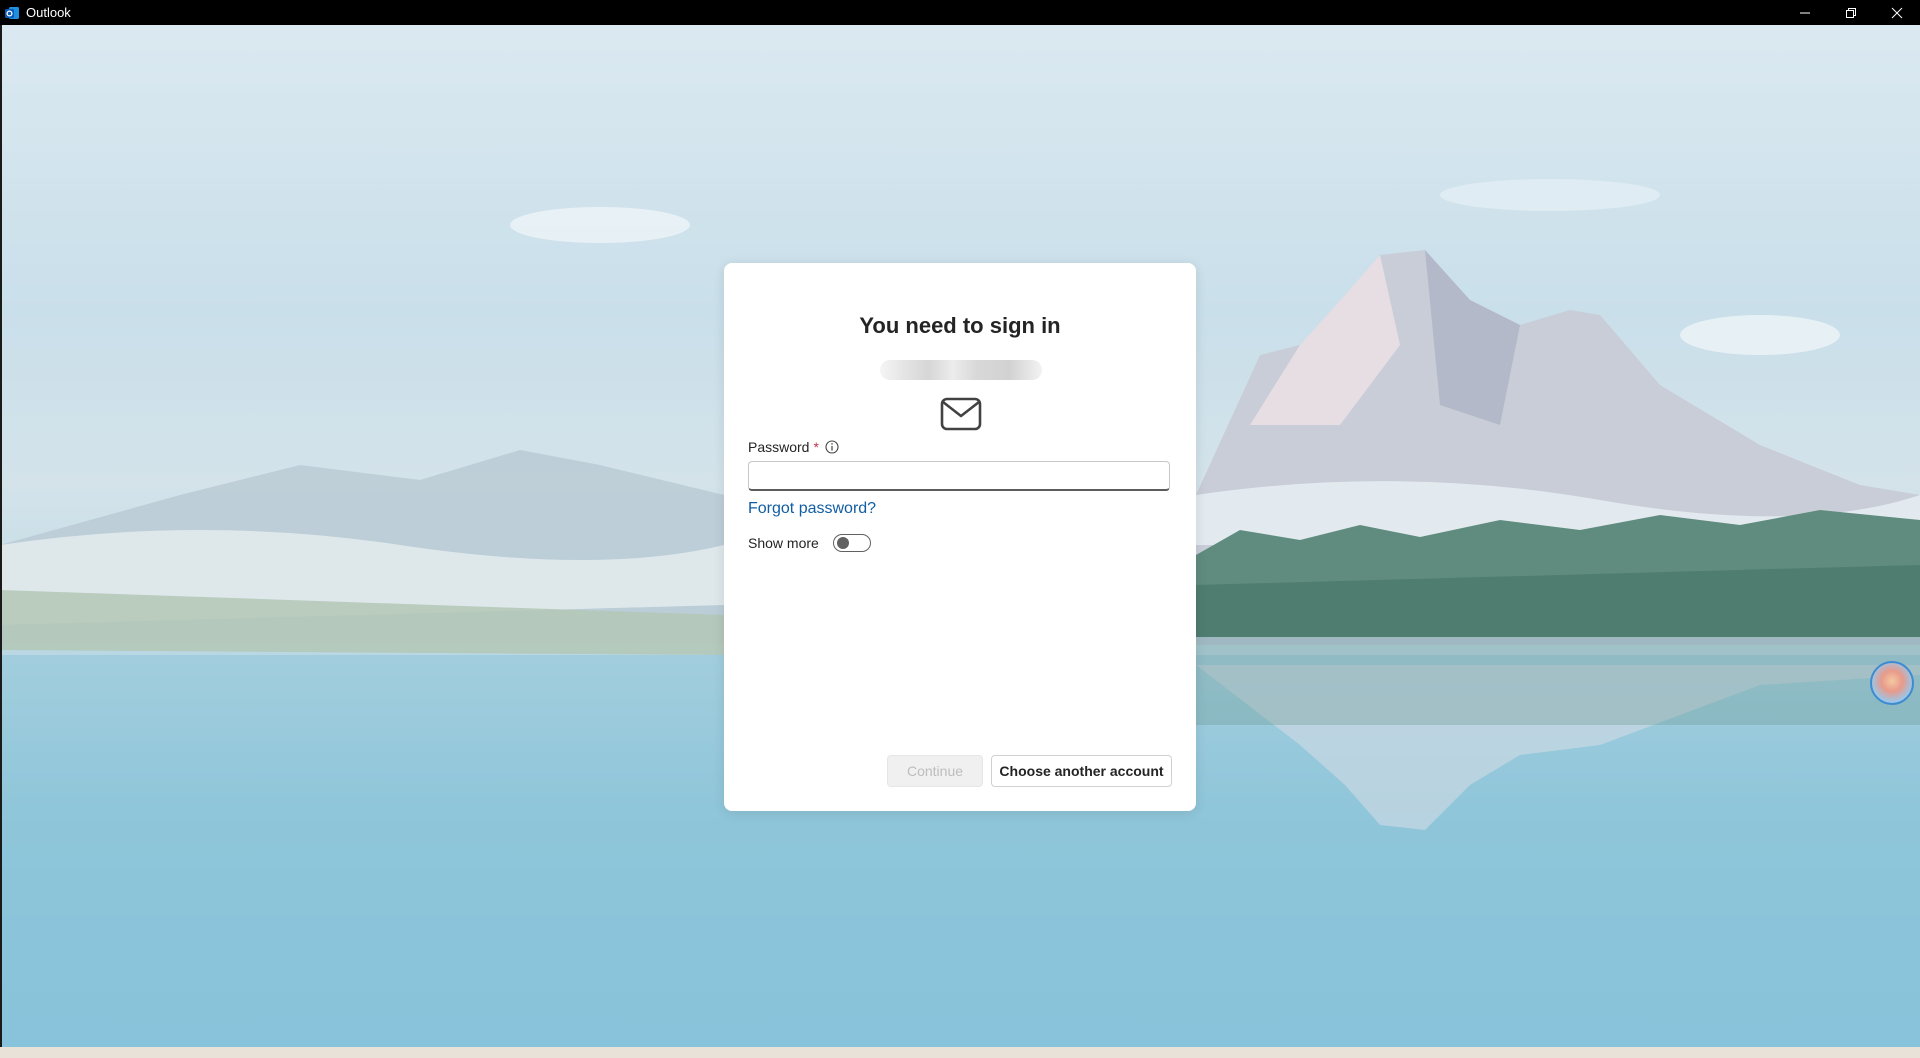 This screenshot has width=1920, height=1058. Describe the element at coordinates (851, 543) in the screenshot. I see `show-more-toggle` at that location.